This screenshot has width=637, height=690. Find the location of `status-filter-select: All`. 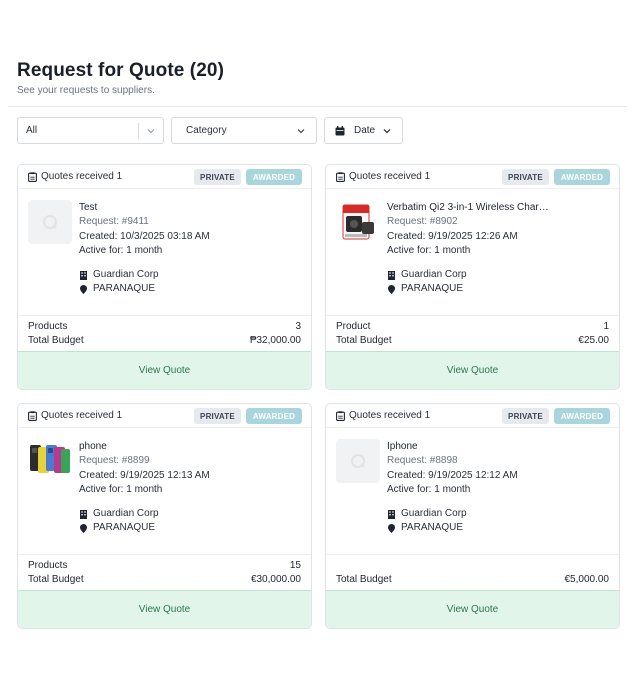

status-filter-select: All is located at coordinates (90, 130).